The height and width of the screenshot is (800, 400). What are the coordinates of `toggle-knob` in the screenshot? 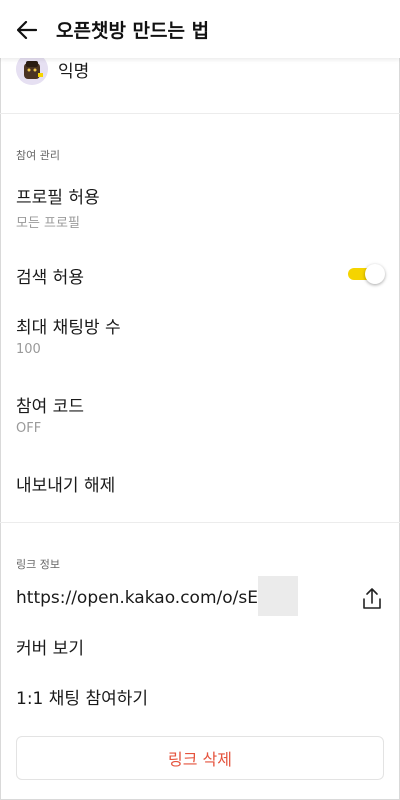 It's located at (375, 274).